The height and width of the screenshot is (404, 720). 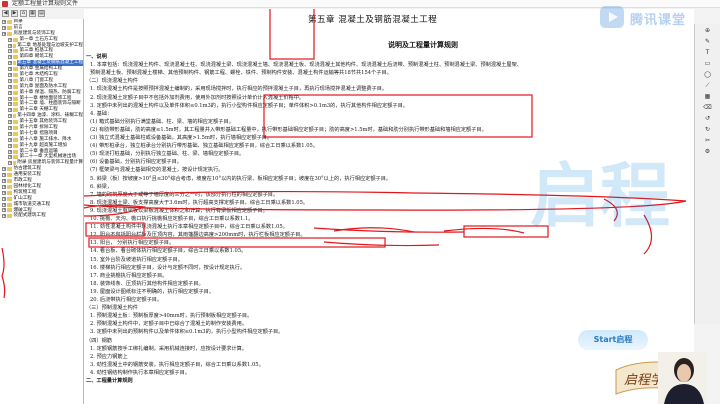 What do you see at coordinates (682, 378) in the screenshot?
I see `presenter-video` at bounding box center [682, 378].